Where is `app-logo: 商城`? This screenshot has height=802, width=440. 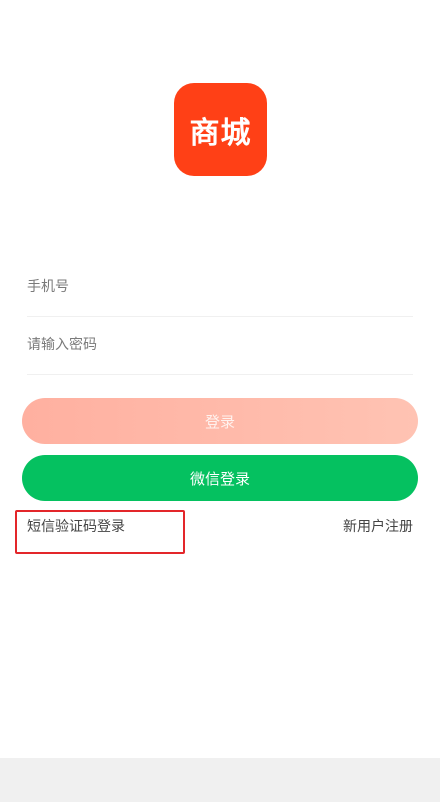 app-logo: 商城 is located at coordinates (220, 129).